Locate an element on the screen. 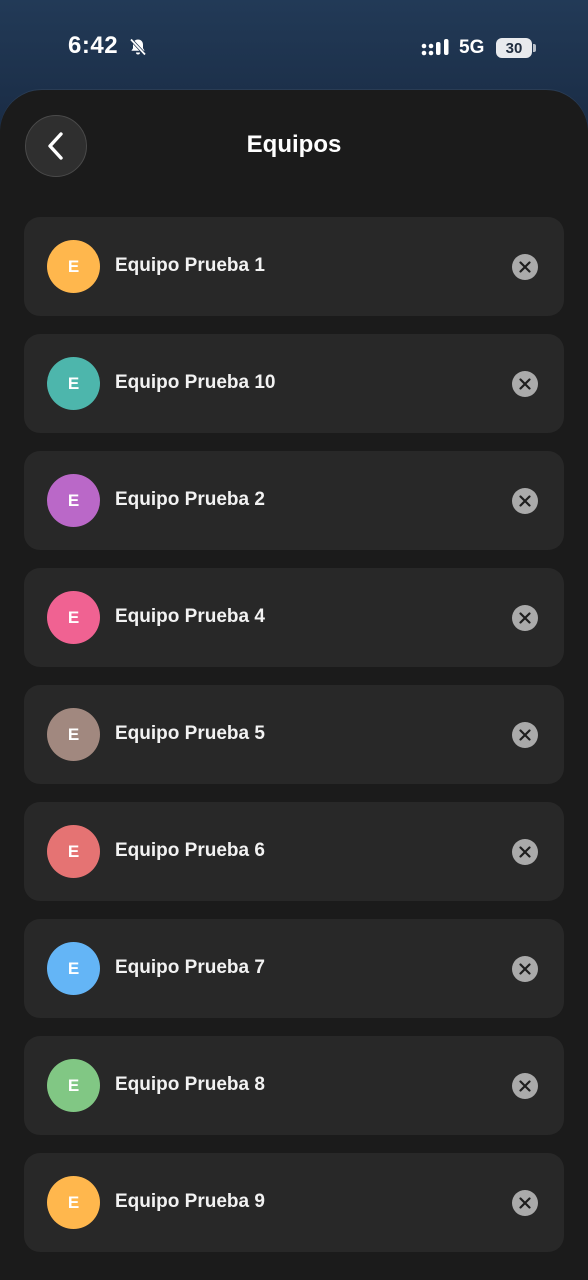 This screenshot has height=1280, width=588. team-row: E Equipo Prueba 6 is located at coordinates (294, 851).